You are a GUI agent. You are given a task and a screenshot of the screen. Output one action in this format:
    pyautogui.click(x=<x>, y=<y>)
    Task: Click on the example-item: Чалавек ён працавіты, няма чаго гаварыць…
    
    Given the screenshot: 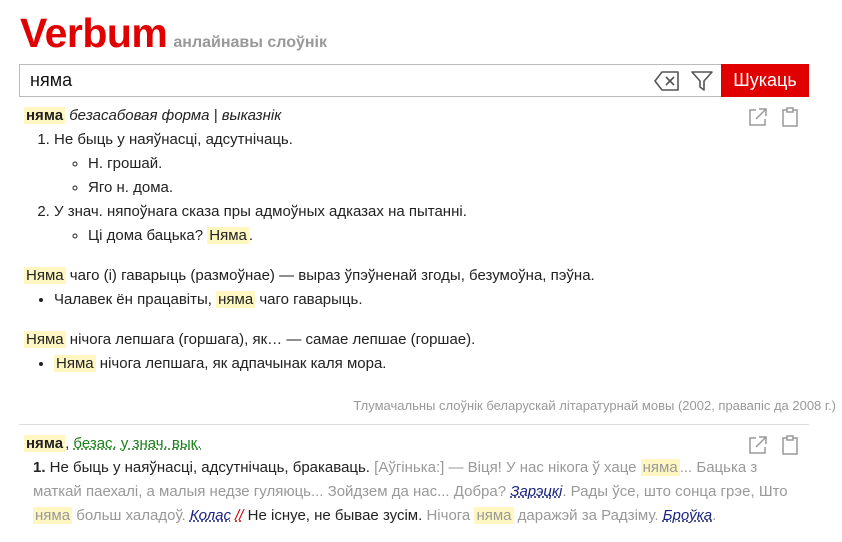 What is the action you would take?
    pyautogui.click(x=431, y=300)
    